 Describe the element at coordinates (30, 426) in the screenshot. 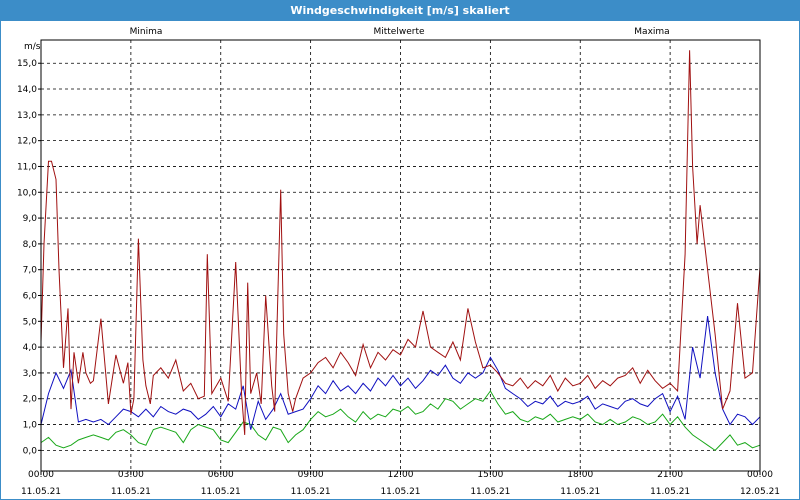

I see `y-tick-label: 1,0` at that location.